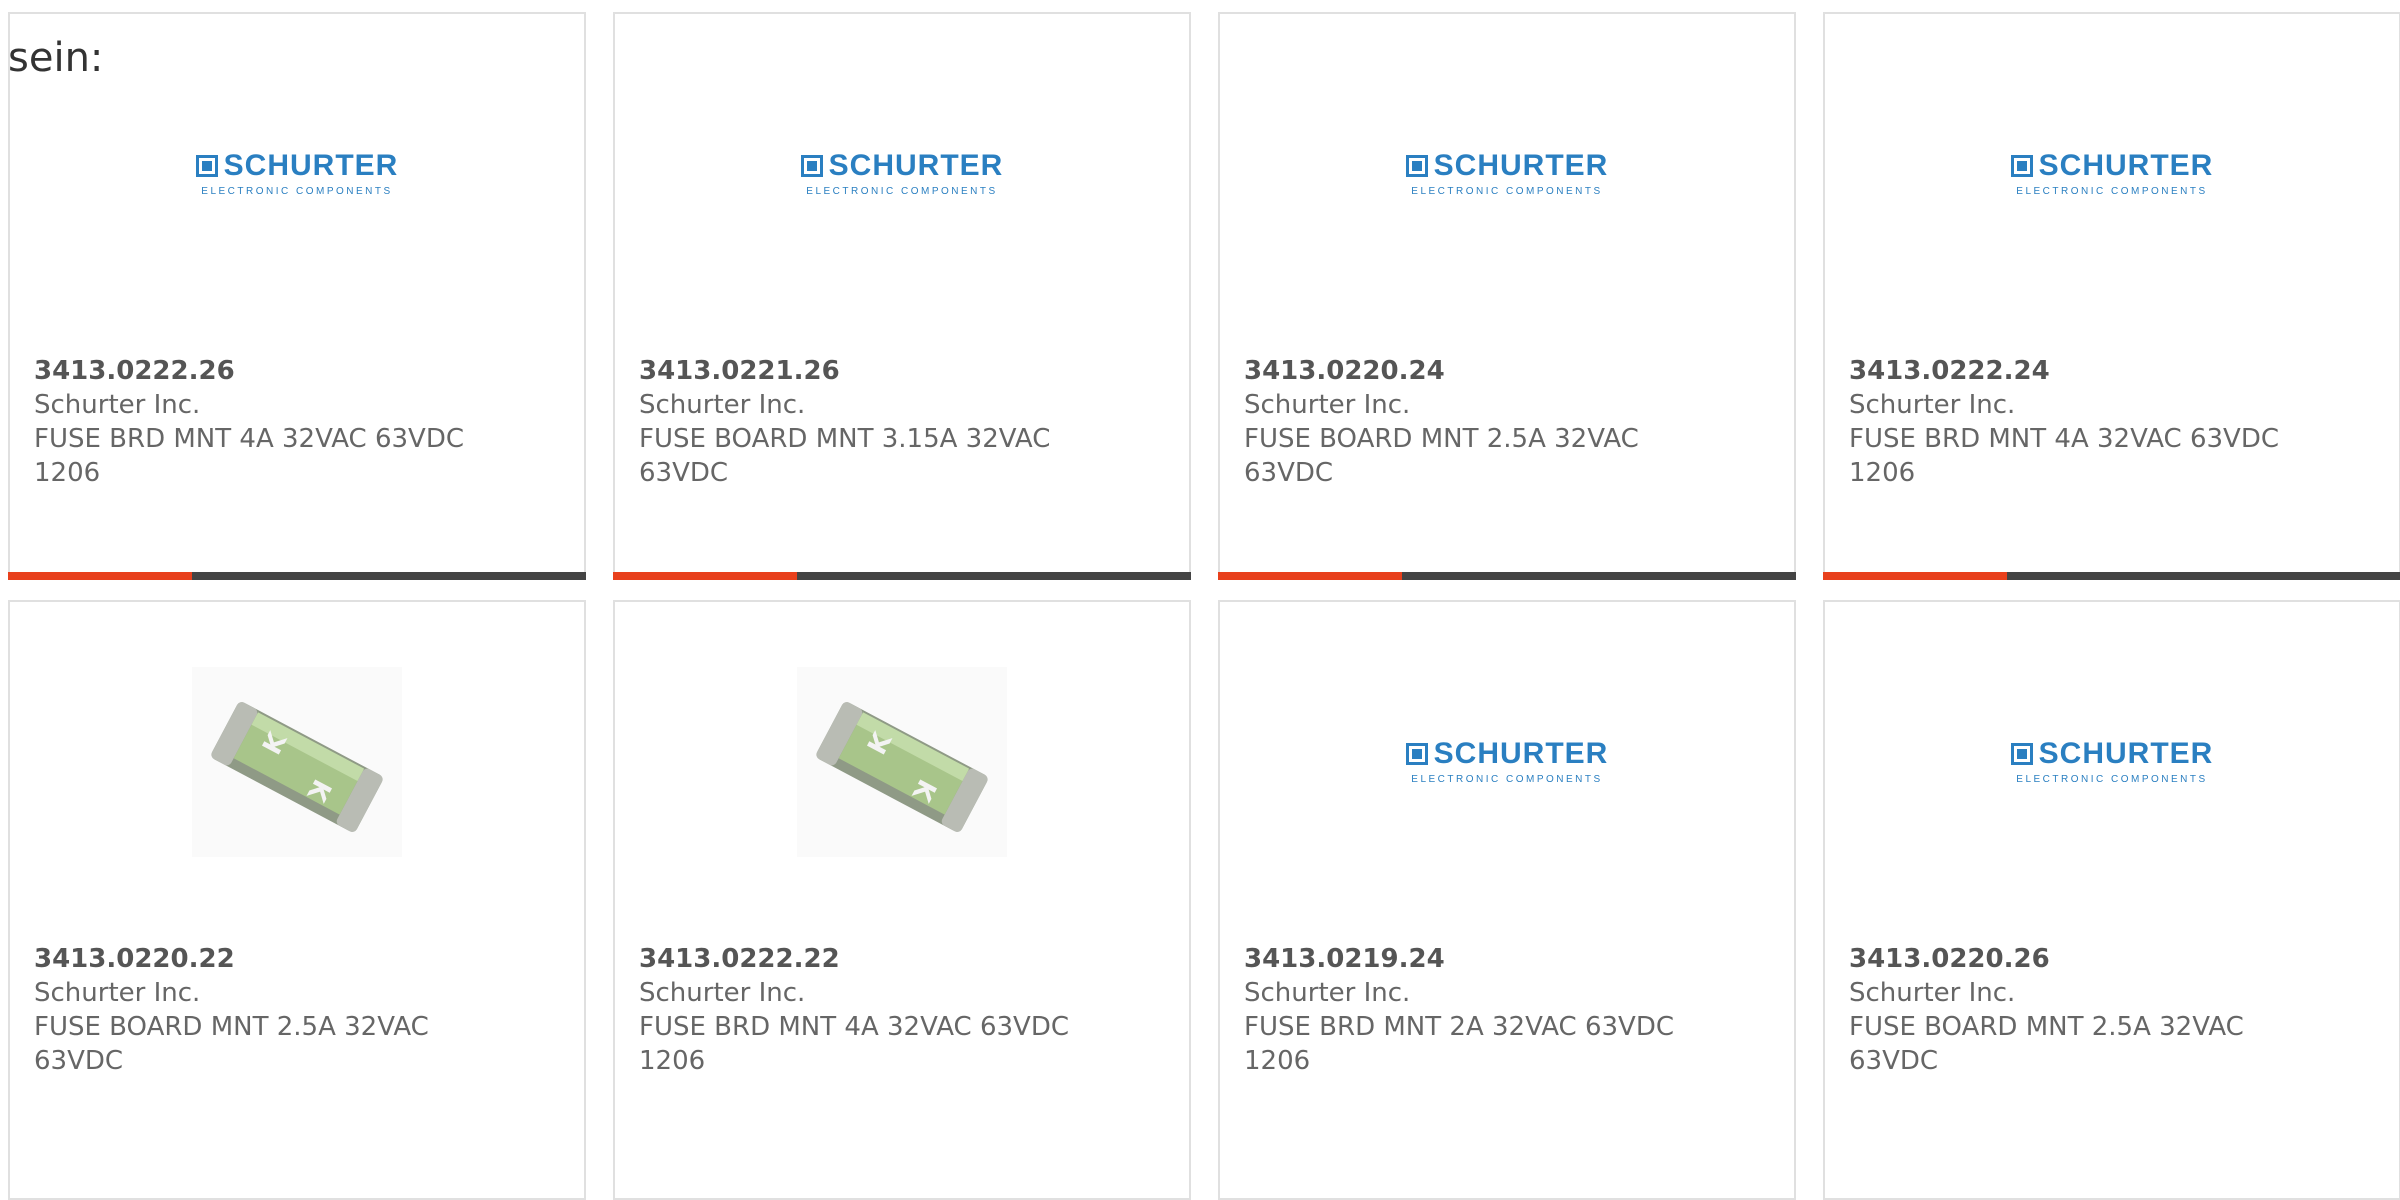  Describe the element at coordinates (902, 371) in the screenshot. I see `part-number-link: 3413.0221.26` at that location.